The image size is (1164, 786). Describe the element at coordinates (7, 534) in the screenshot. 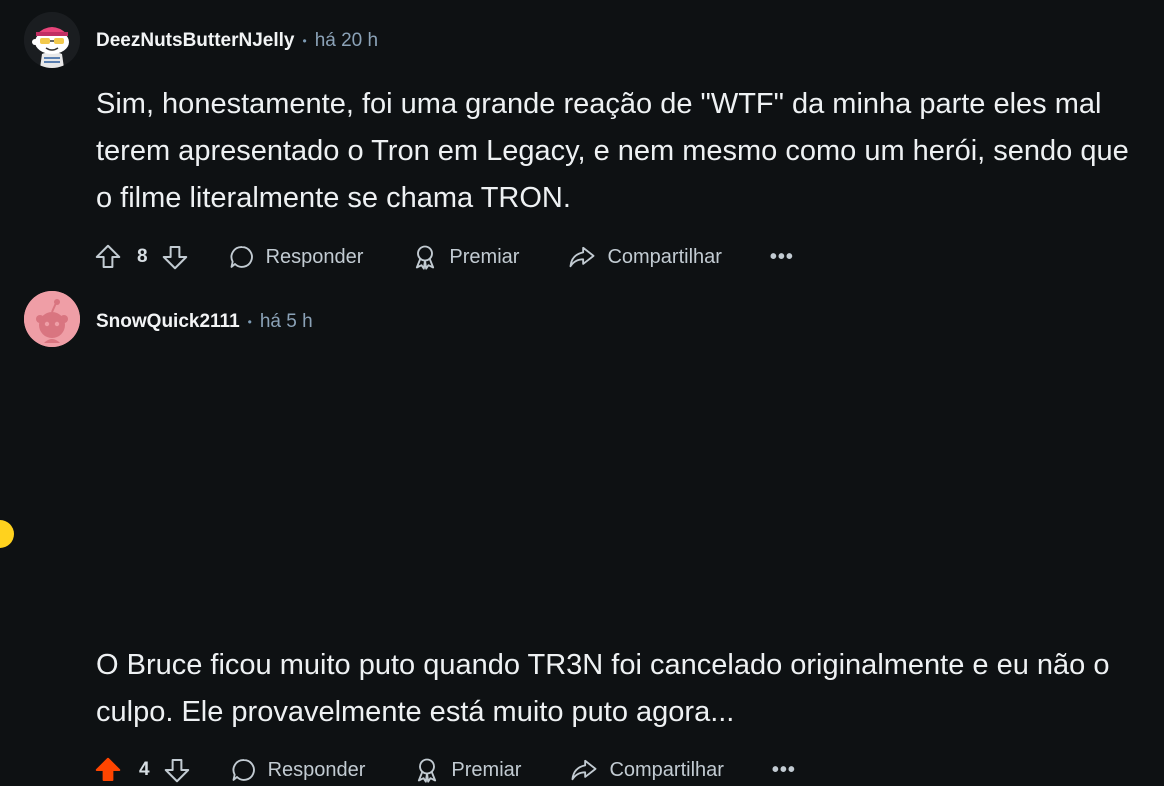

I see `next-comment-avatar` at that location.